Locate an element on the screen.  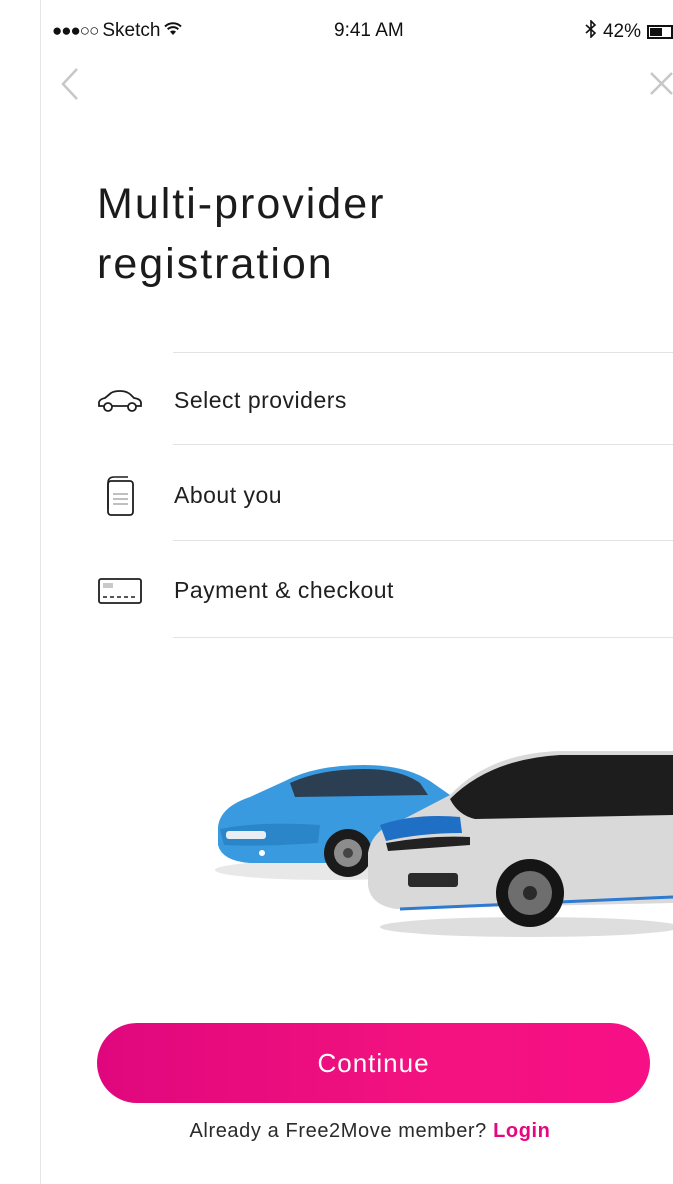
back-button is located at coordinates (70, 86).